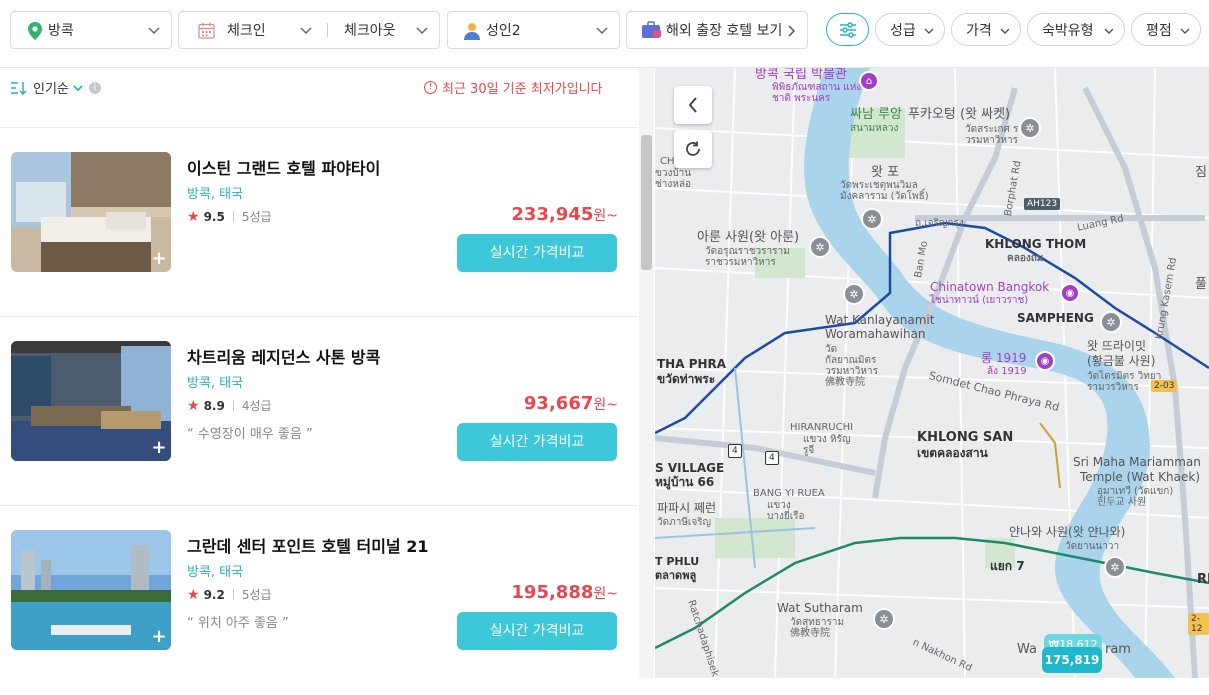  I want to click on map-label-hiranruchi-thai: แขวง หิรัญรูจี, so click(827, 445).